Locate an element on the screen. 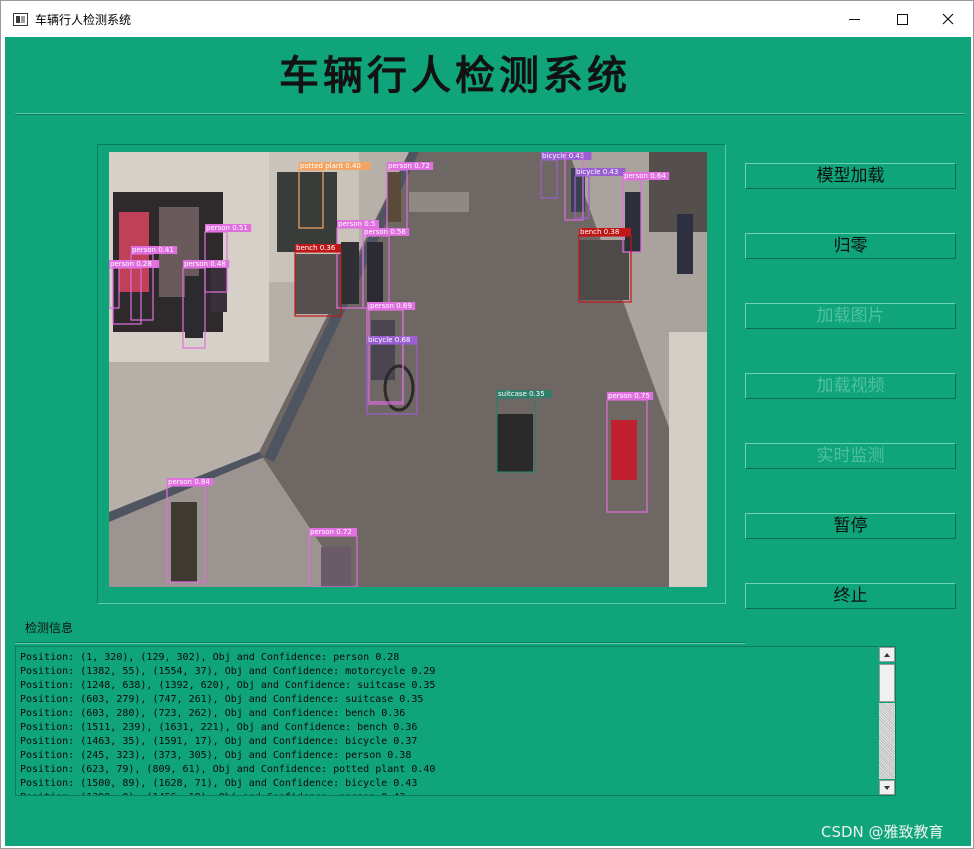 This screenshot has height=849, width=974. detection-label: person 0.41 is located at coordinates (153, 250).